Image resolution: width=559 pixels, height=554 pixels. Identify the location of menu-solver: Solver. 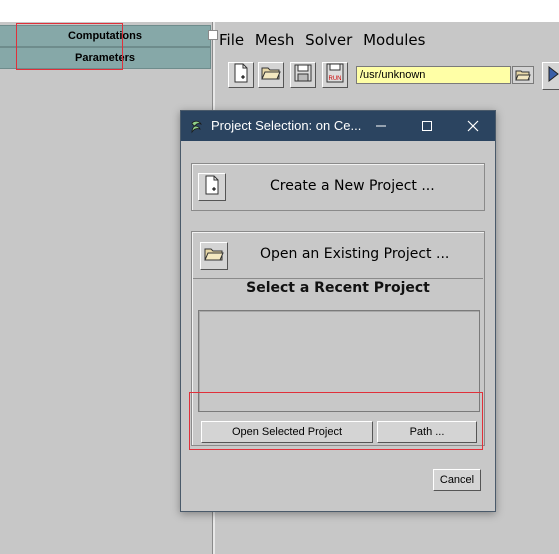
(328, 40).